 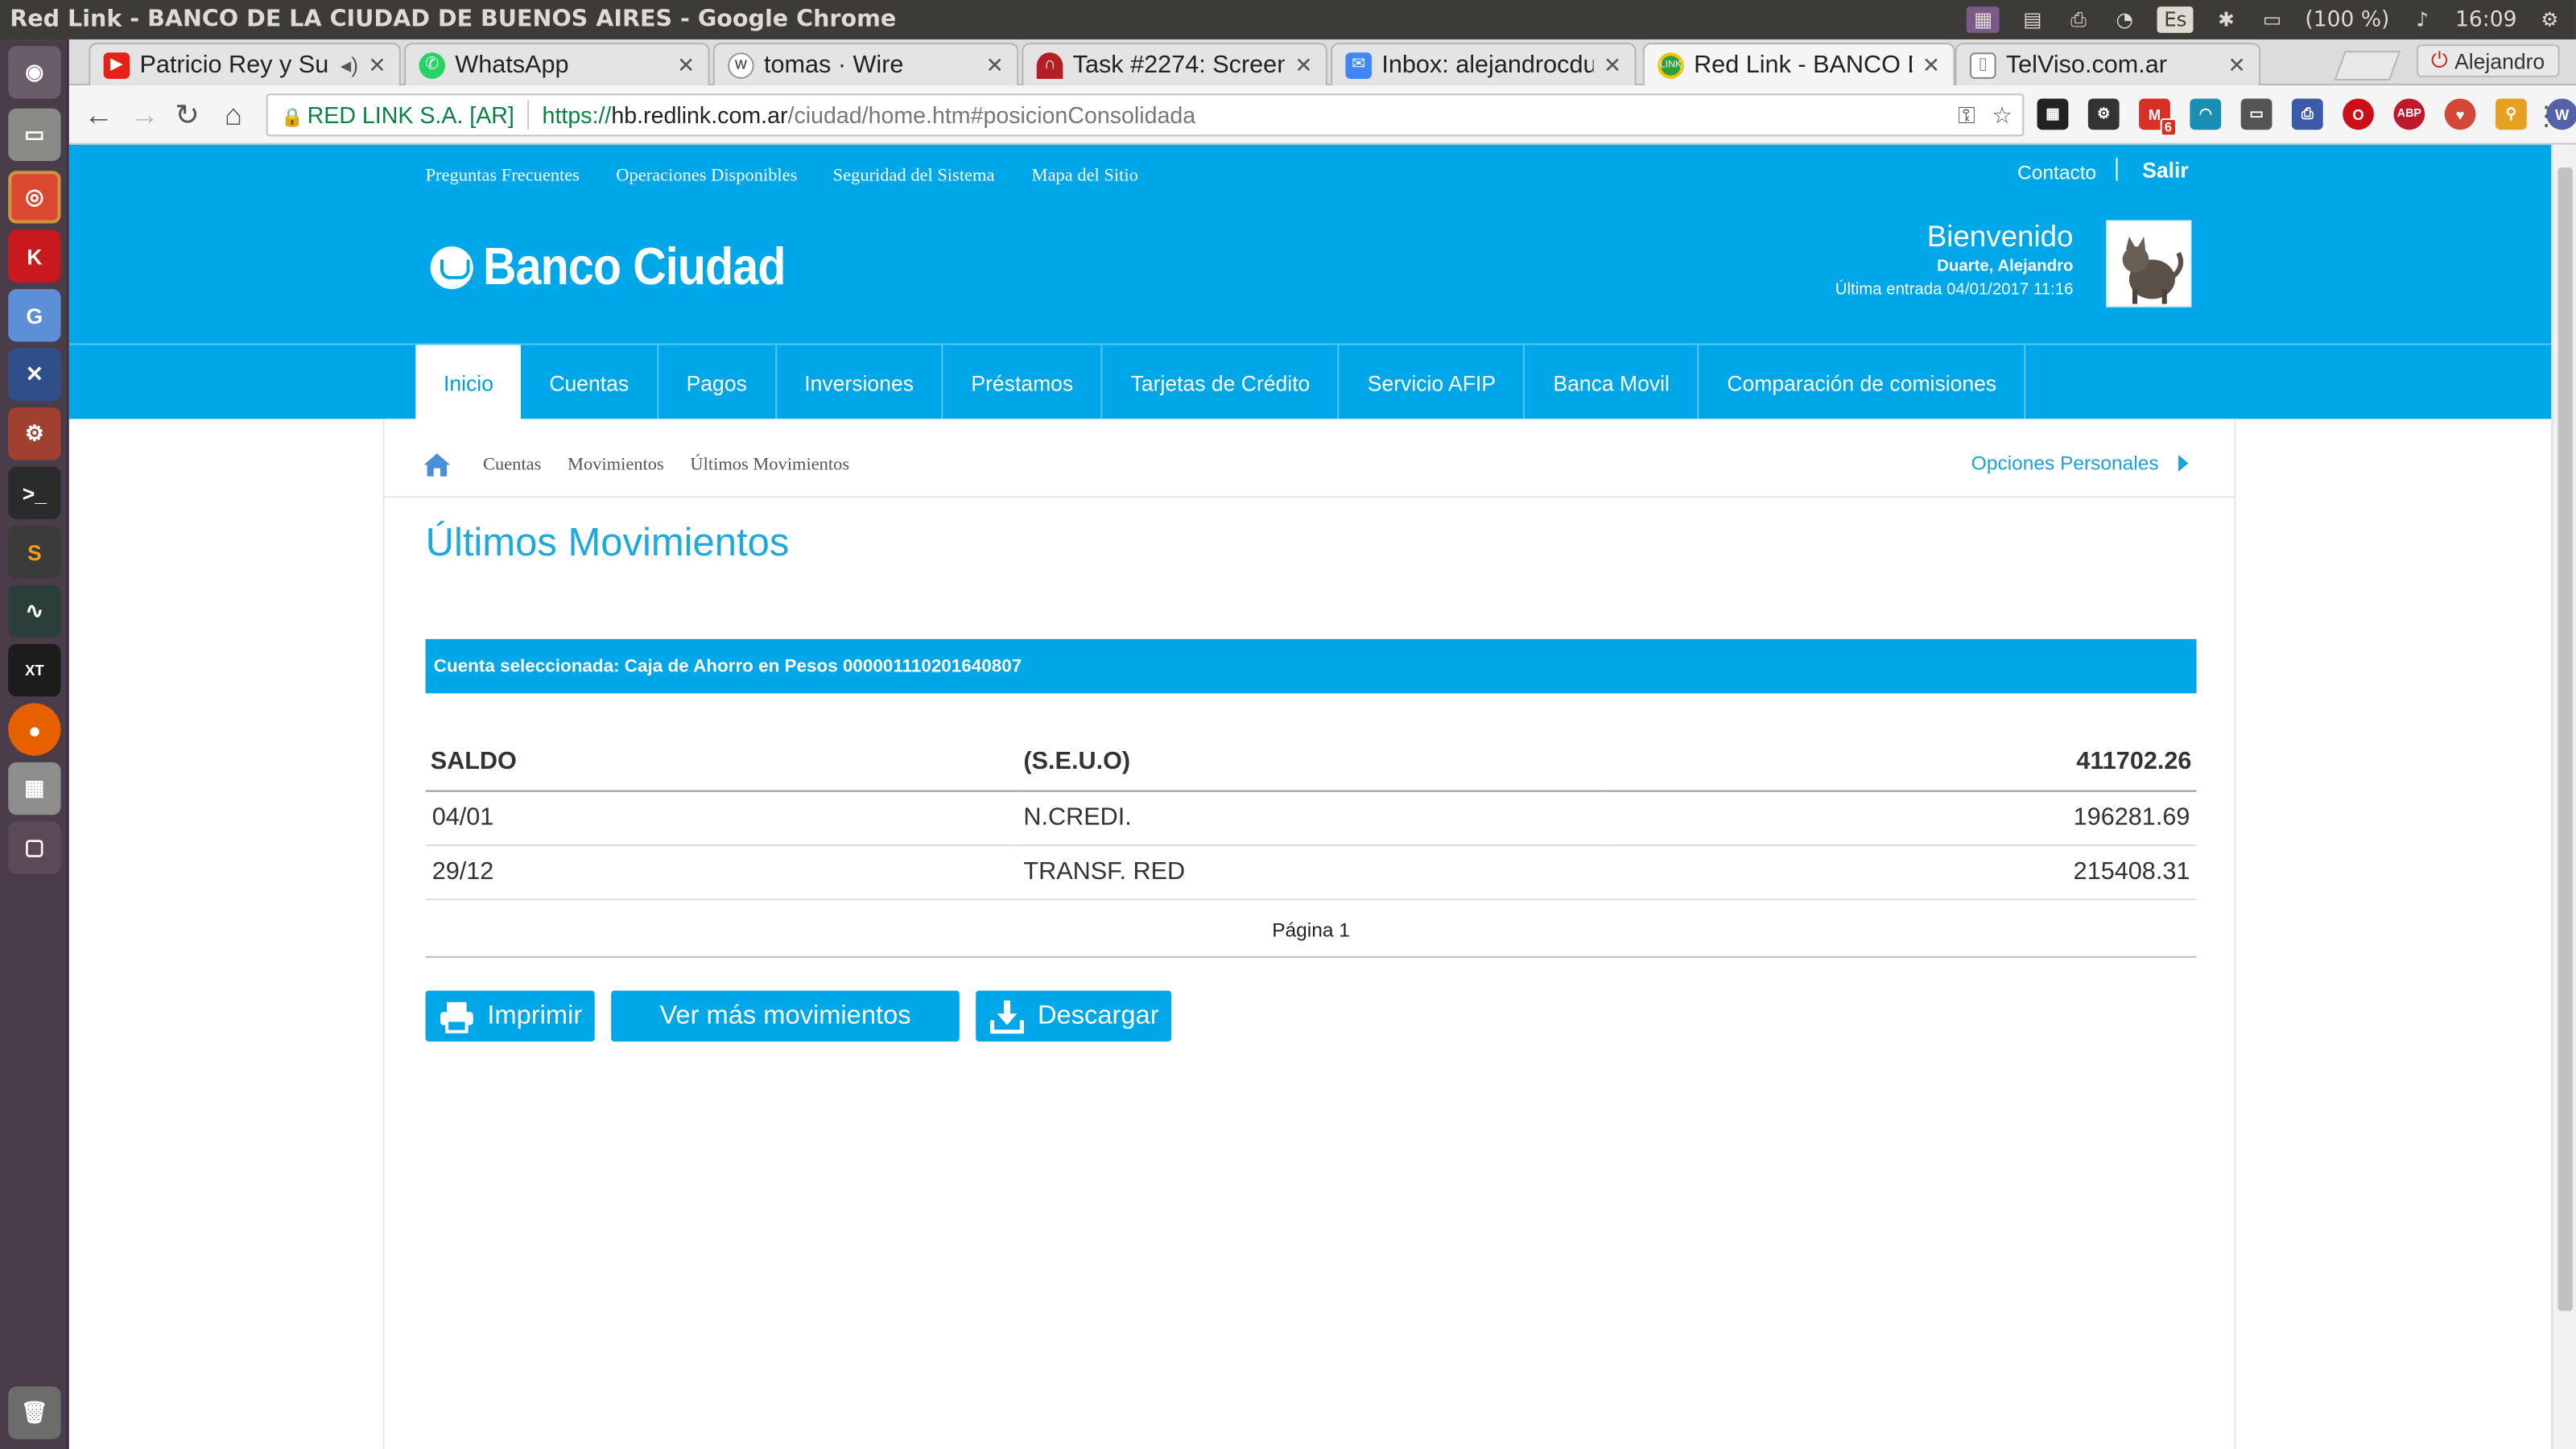 I want to click on download-button: Descargar, so click(x=1074, y=1016).